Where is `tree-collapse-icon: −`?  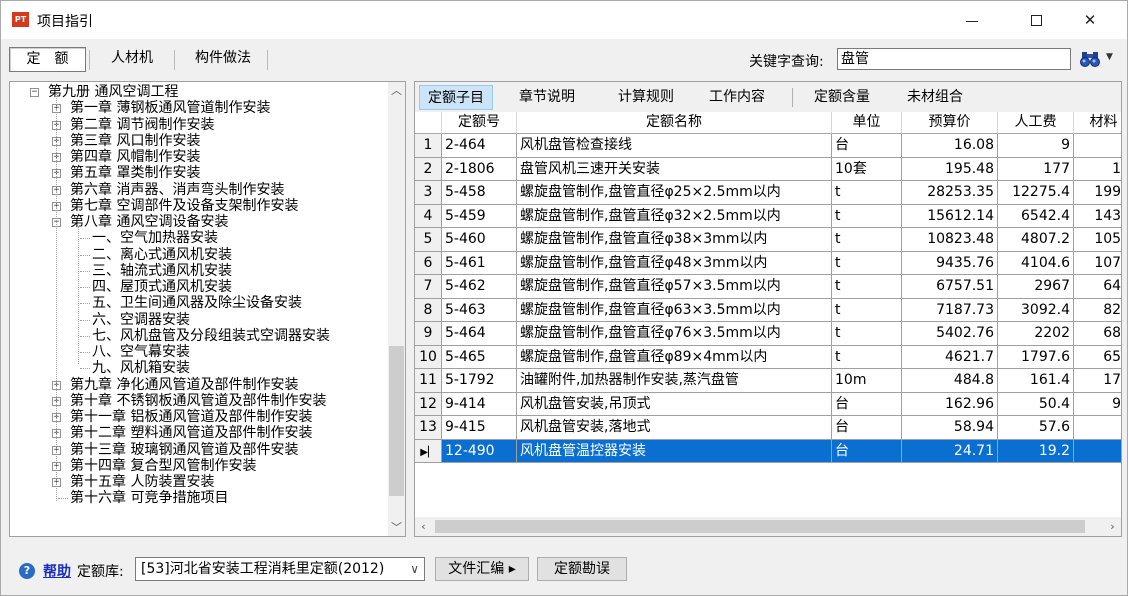
tree-collapse-icon: − is located at coordinates (34, 92).